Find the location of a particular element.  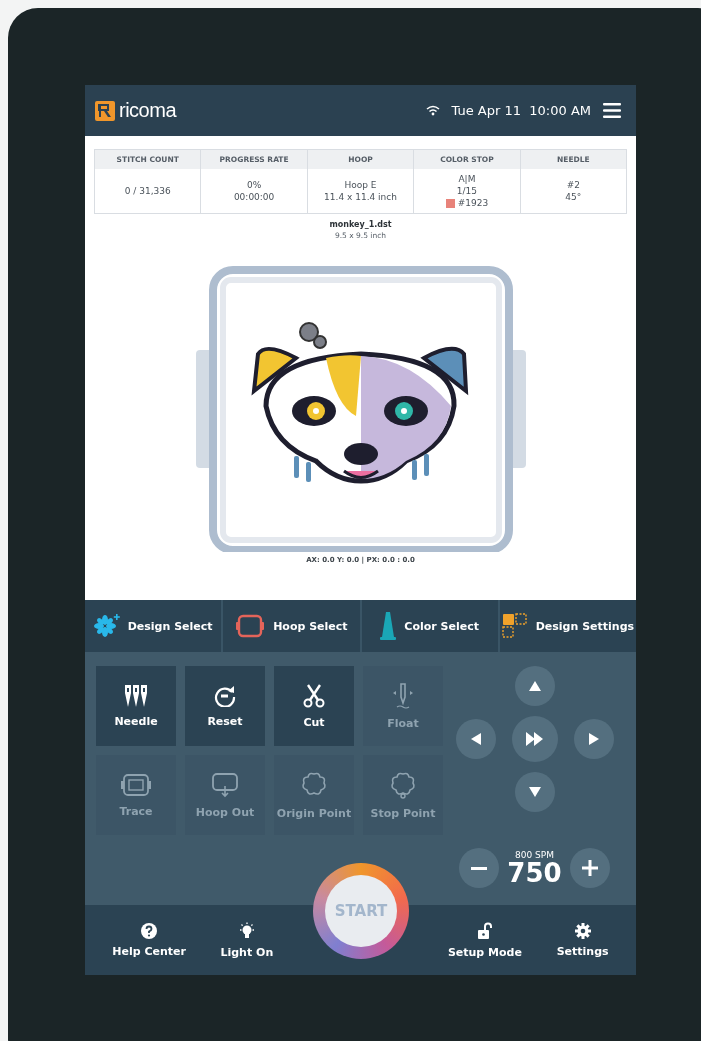

up-arrow-button is located at coordinates (534, 686).